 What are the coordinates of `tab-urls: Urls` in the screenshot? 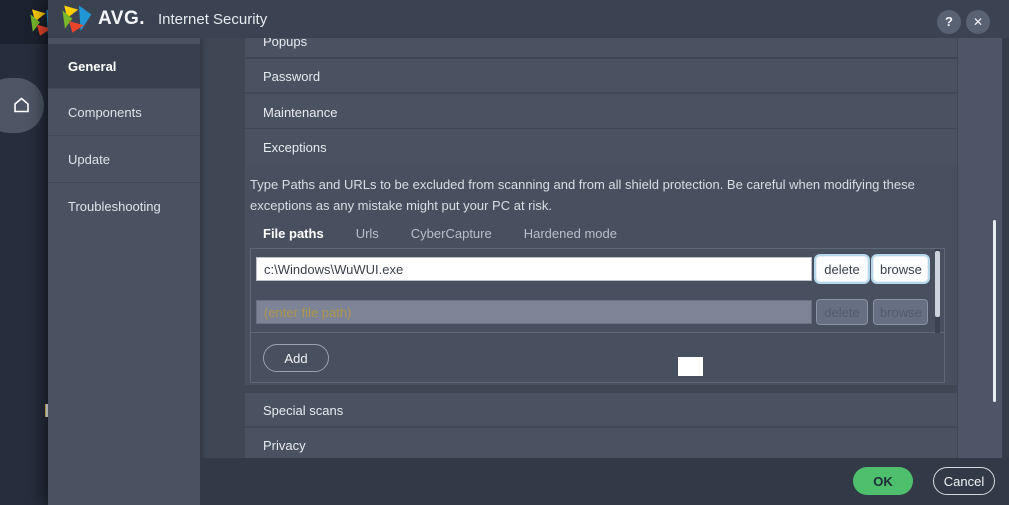 It's located at (367, 233).